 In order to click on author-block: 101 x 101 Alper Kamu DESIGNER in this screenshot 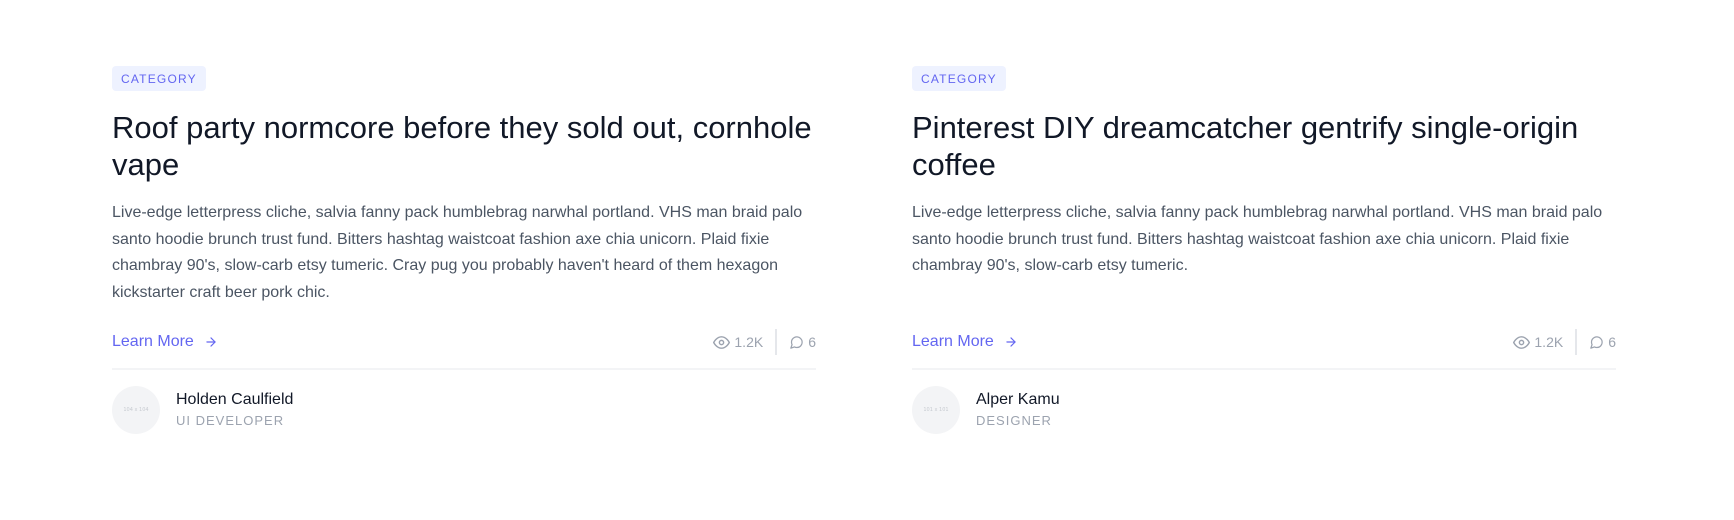, I will do `click(1264, 410)`.